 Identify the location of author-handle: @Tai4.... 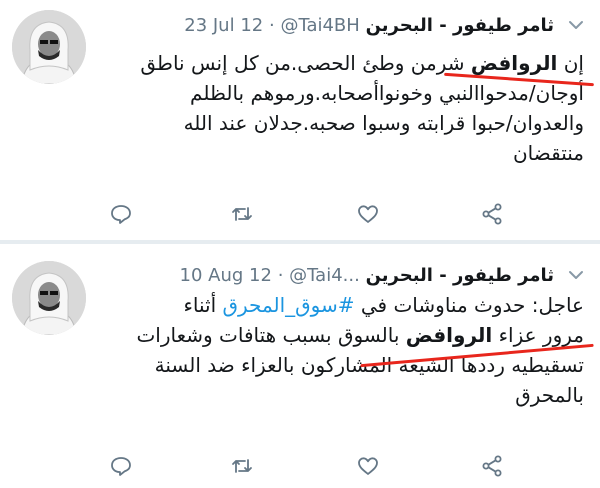
(324, 275).